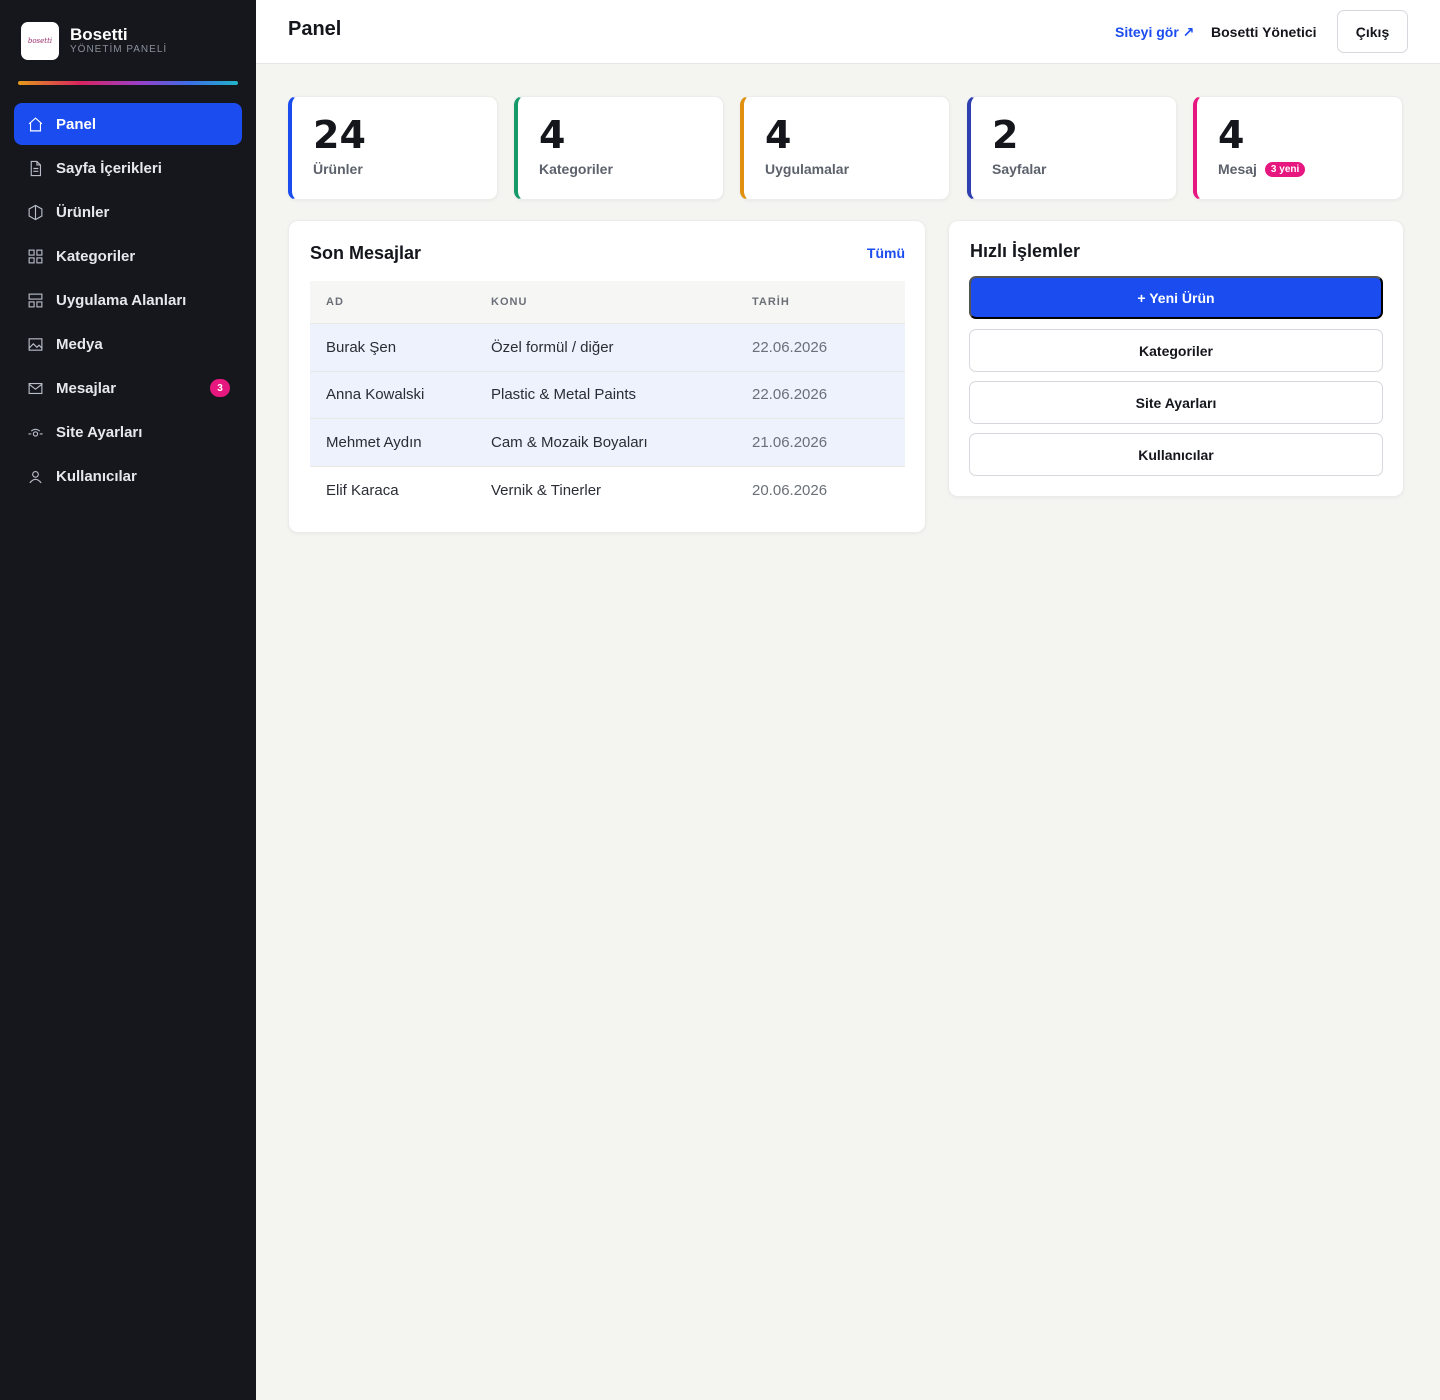  I want to click on brand-name: Bosetti, so click(99, 34).